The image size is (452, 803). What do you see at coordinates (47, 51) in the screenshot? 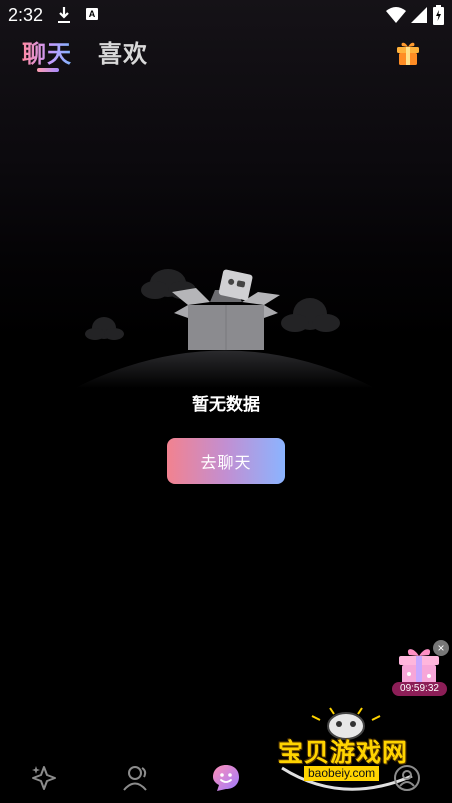
I see `tab-chat: 聊天` at bounding box center [47, 51].